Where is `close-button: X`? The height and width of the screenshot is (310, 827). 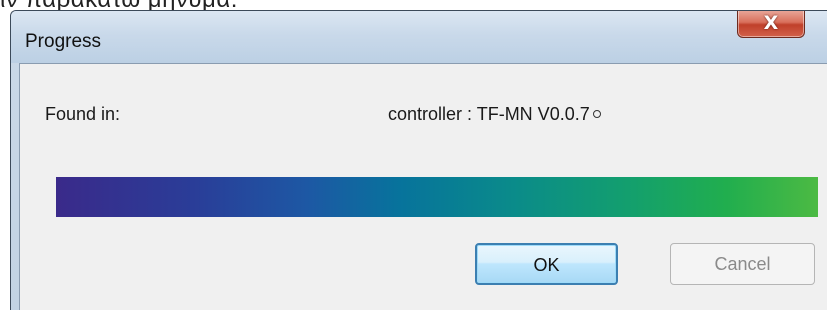 close-button: X is located at coordinates (771, 24).